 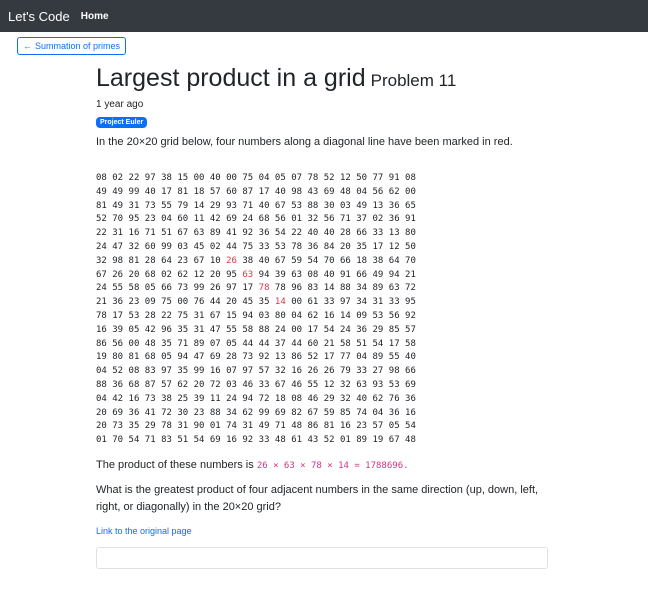 What do you see at coordinates (378, 191) in the screenshot?
I see `grid-cell: 56` at bounding box center [378, 191].